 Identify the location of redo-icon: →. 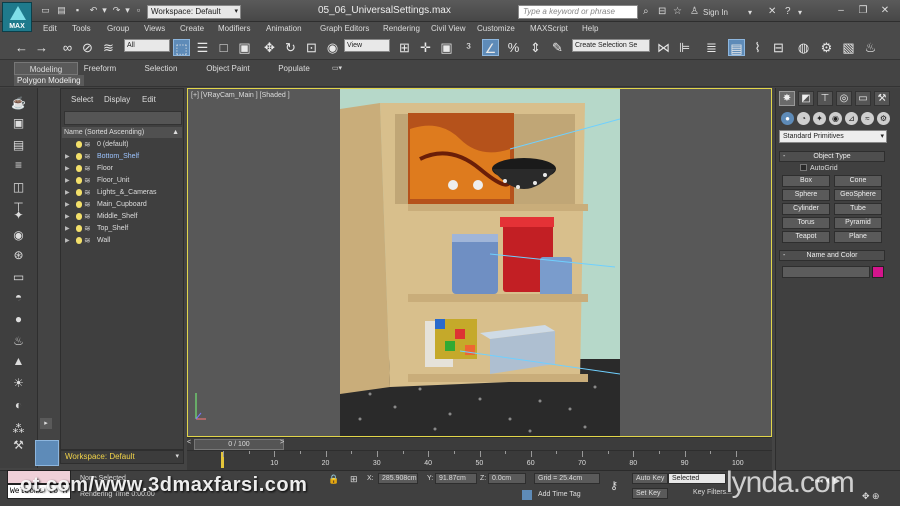
(41, 47).